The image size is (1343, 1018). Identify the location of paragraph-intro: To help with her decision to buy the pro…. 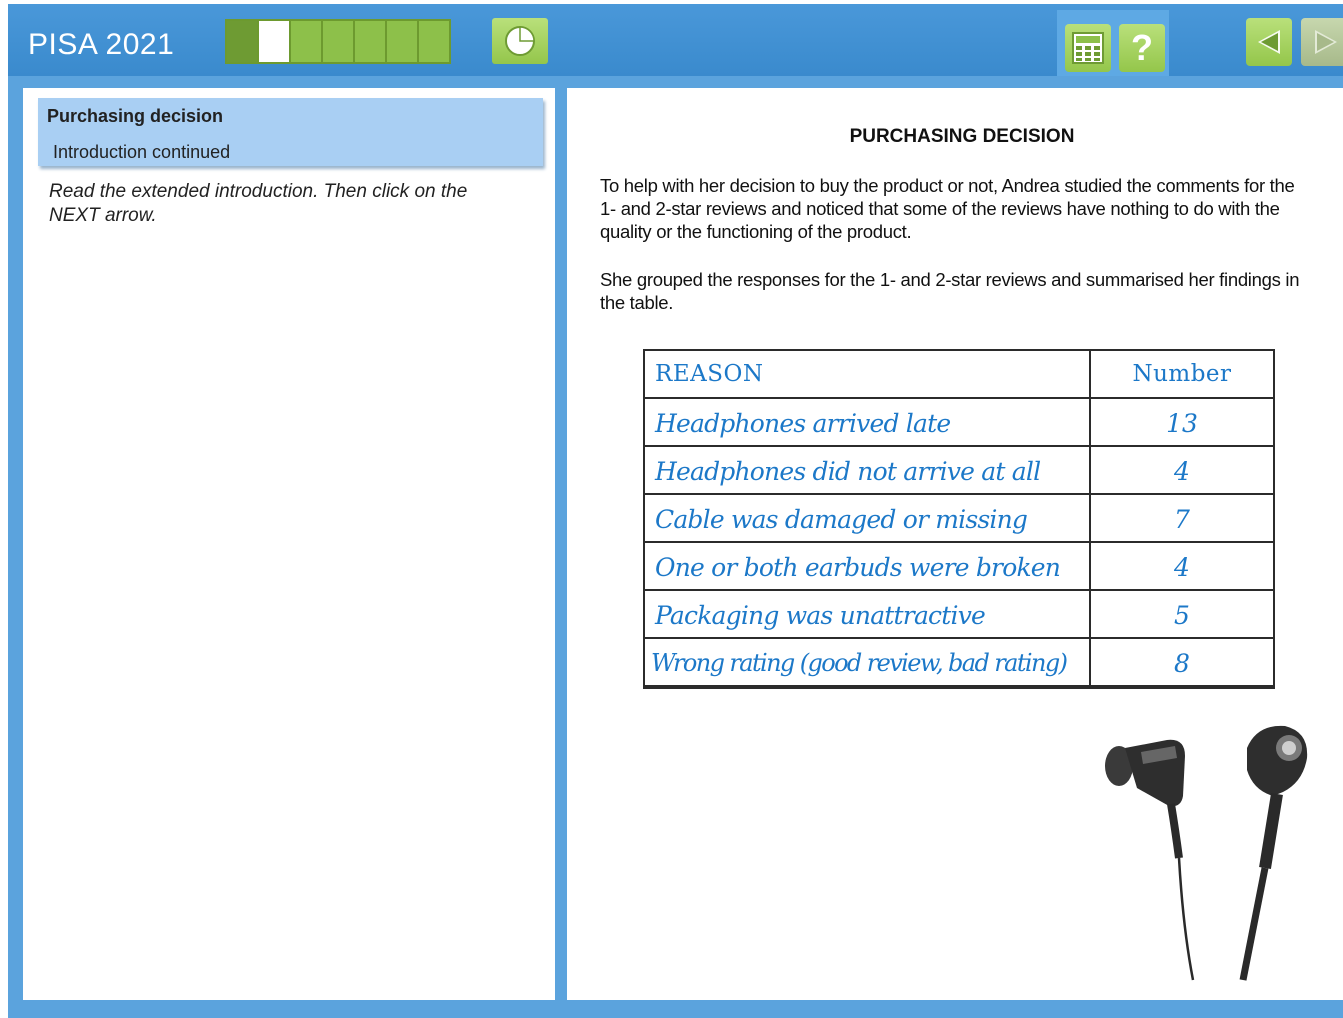
(947, 208).